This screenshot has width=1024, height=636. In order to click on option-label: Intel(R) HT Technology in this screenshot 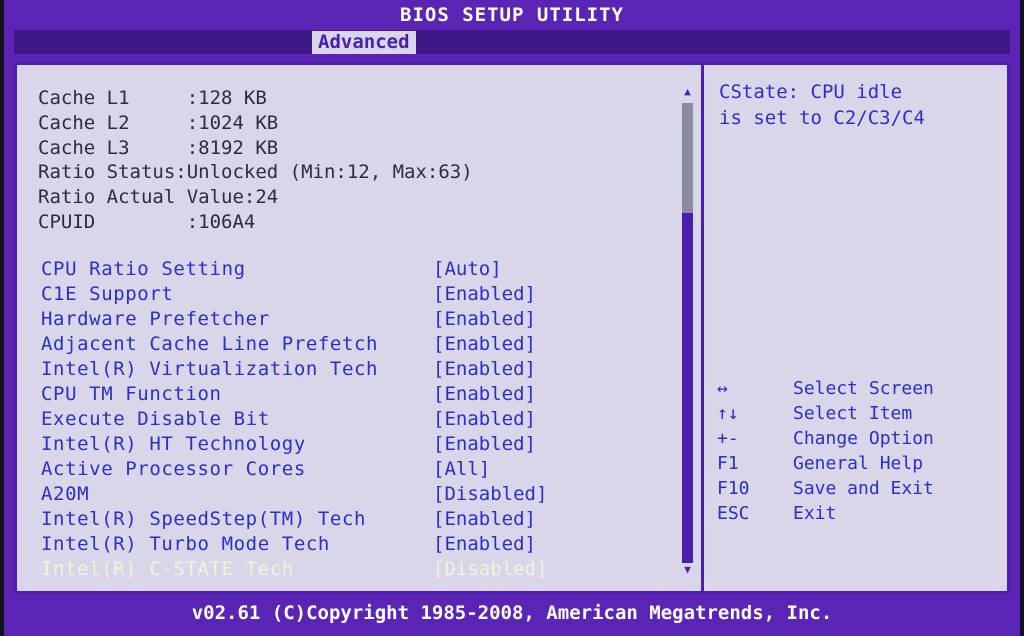, I will do `click(173, 444)`.